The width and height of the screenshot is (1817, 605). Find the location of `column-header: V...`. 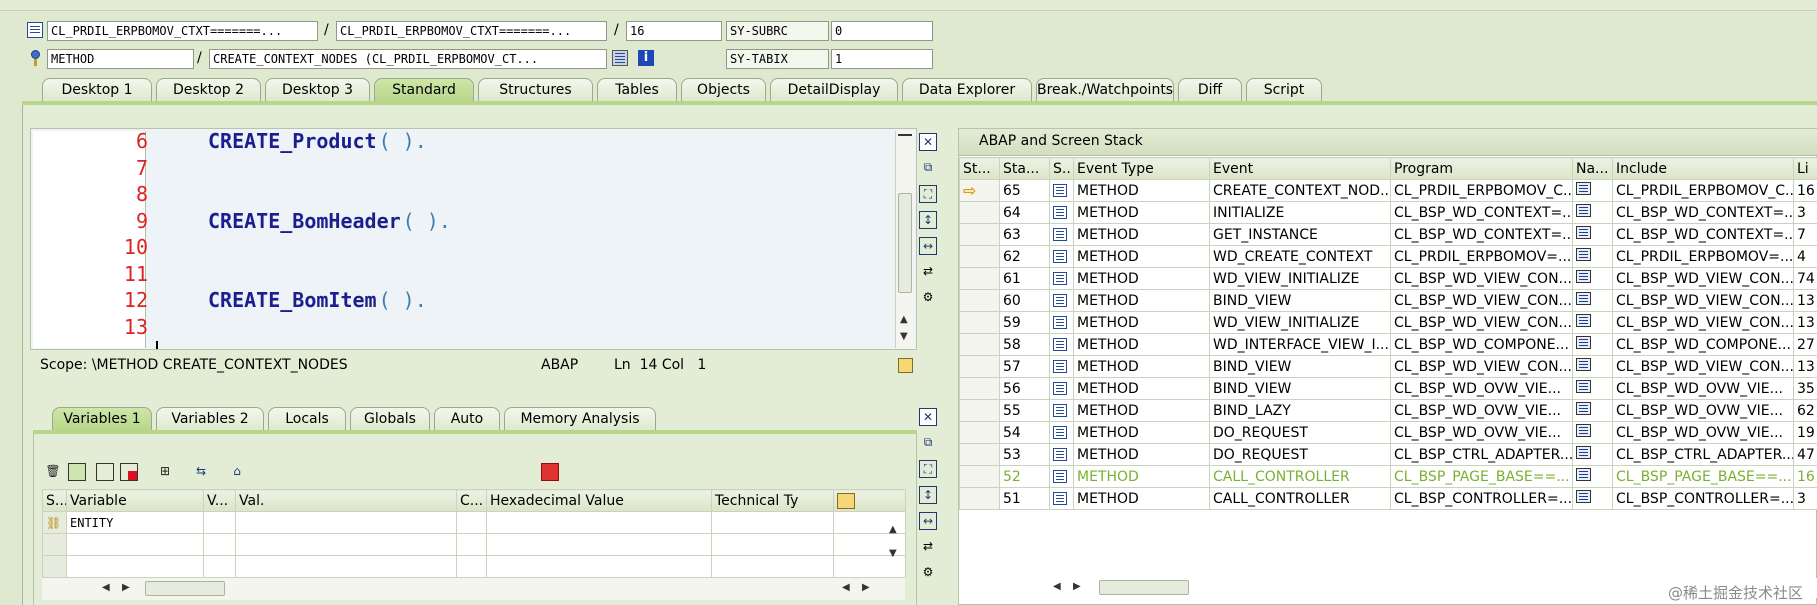

column-header: V... is located at coordinates (219, 500).